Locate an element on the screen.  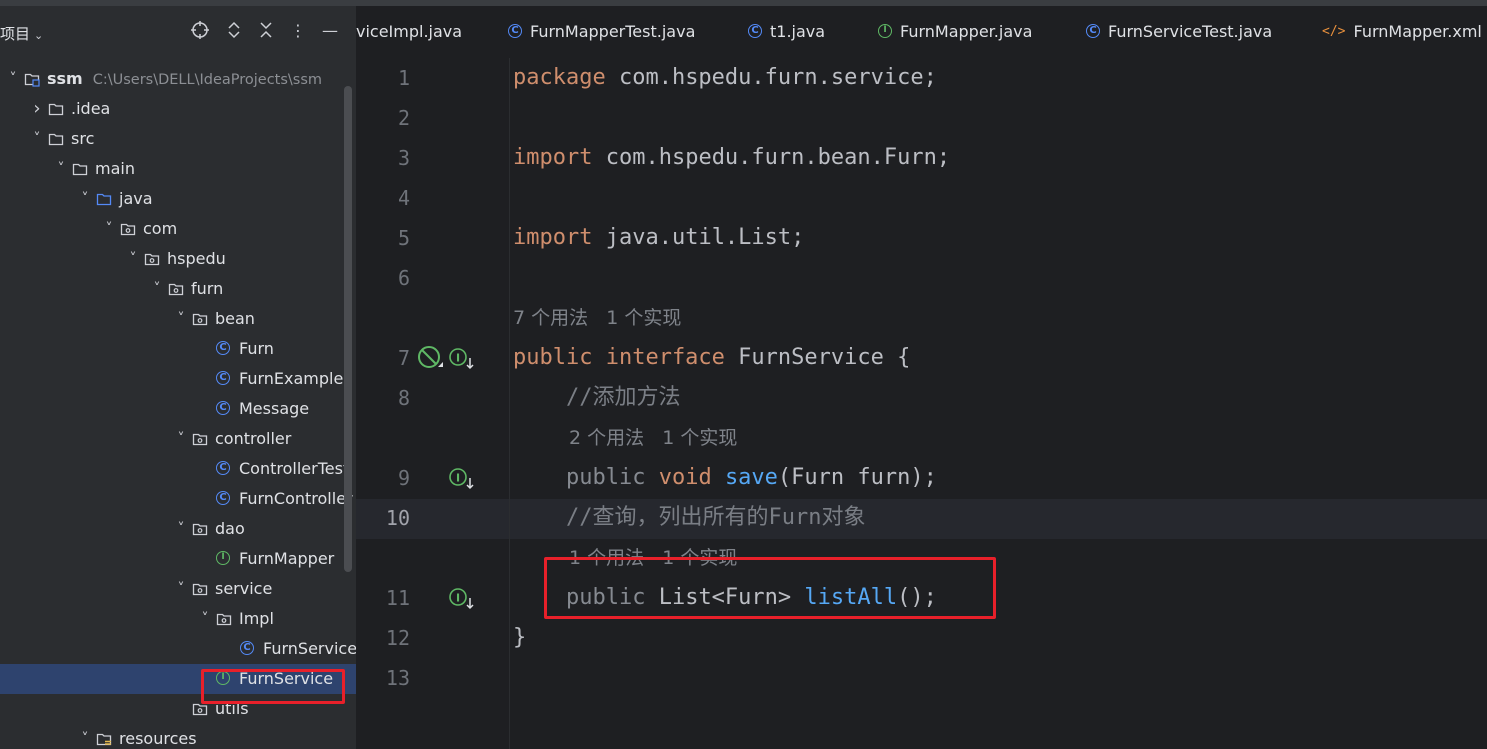
code-line: public interface FurnService { is located at coordinates (711, 358).